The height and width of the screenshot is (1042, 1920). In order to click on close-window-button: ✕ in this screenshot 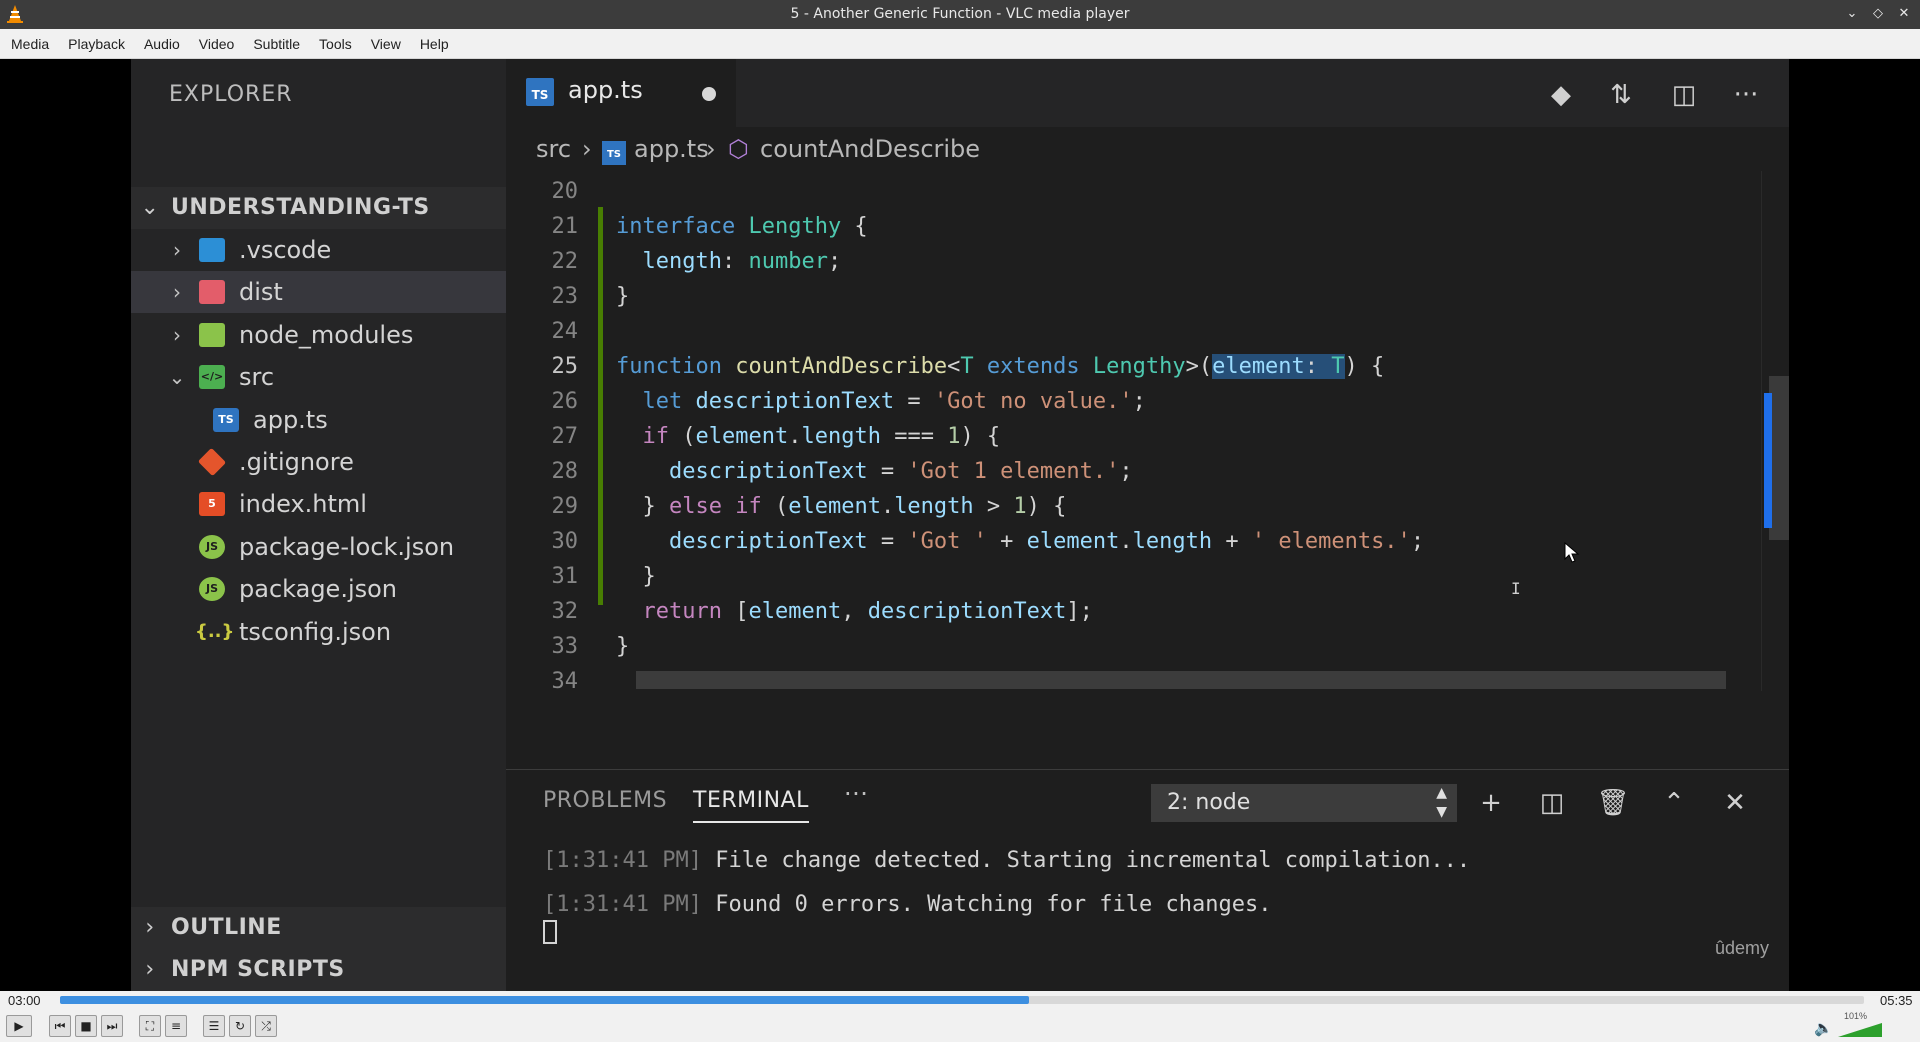, I will do `click(1904, 14)`.